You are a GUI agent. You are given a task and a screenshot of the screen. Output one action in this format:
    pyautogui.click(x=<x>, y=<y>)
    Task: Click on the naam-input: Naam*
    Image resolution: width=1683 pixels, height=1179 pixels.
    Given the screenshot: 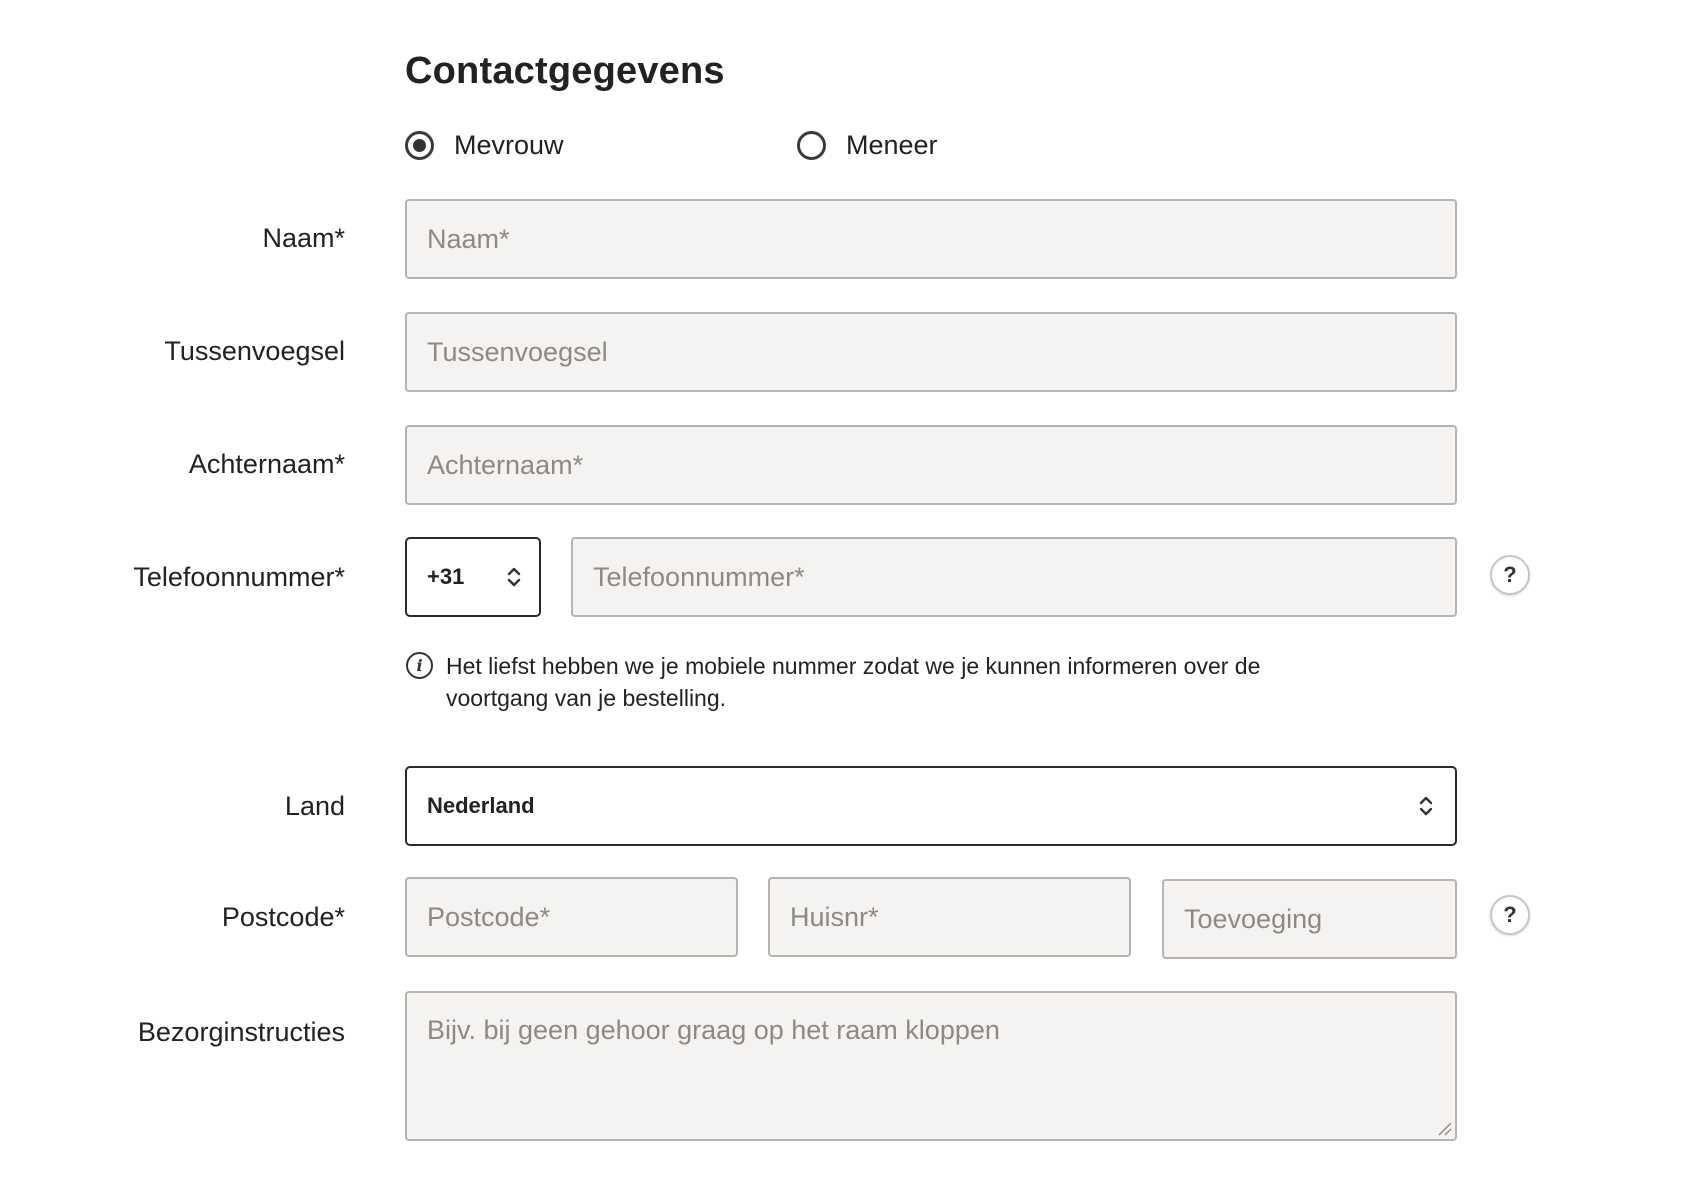 What is the action you would take?
    pyautogui.click(x=931, y=239)
    